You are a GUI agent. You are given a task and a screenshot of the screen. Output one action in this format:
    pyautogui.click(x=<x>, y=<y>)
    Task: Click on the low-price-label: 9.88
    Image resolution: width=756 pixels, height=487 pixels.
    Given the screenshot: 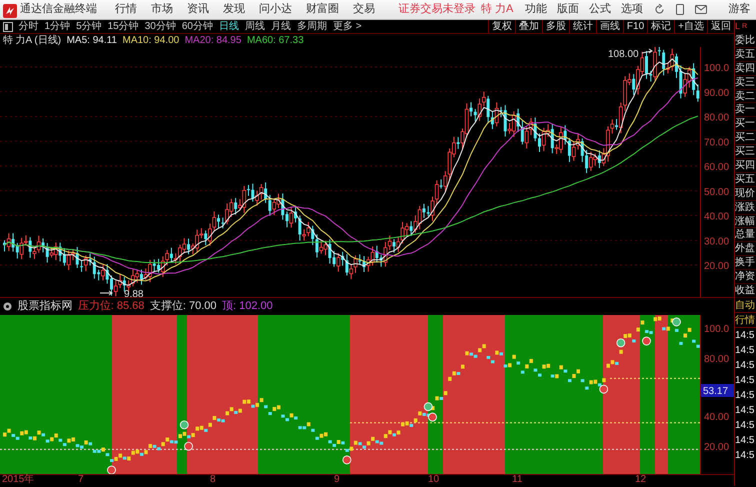 What is the action you would take?
    pyautogui.click(x=134, y=293)
    